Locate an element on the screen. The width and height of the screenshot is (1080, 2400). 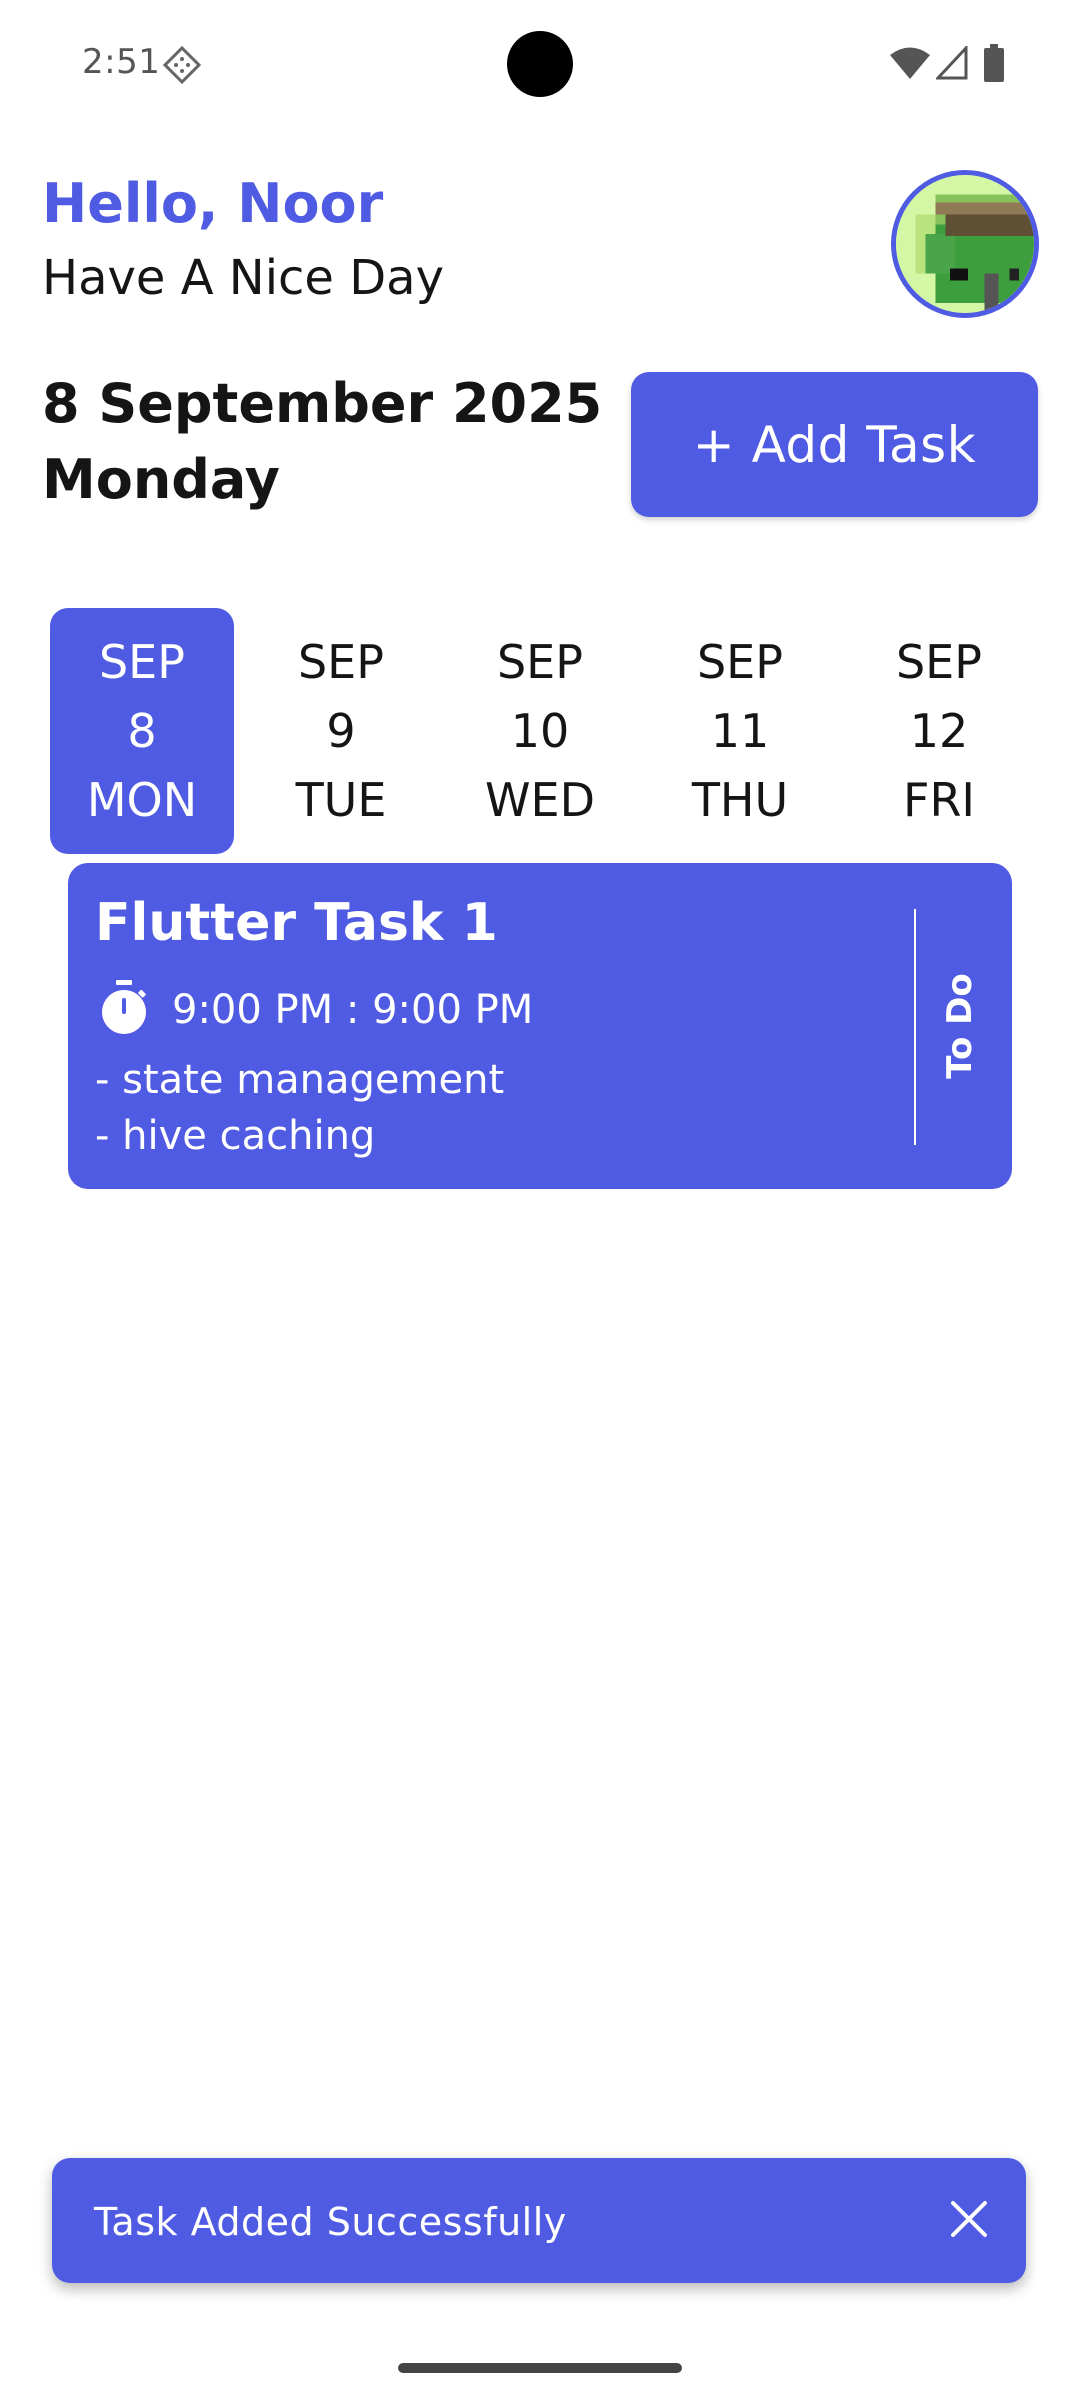
pixel-avatar-icon is located at coordinates (965, 244).